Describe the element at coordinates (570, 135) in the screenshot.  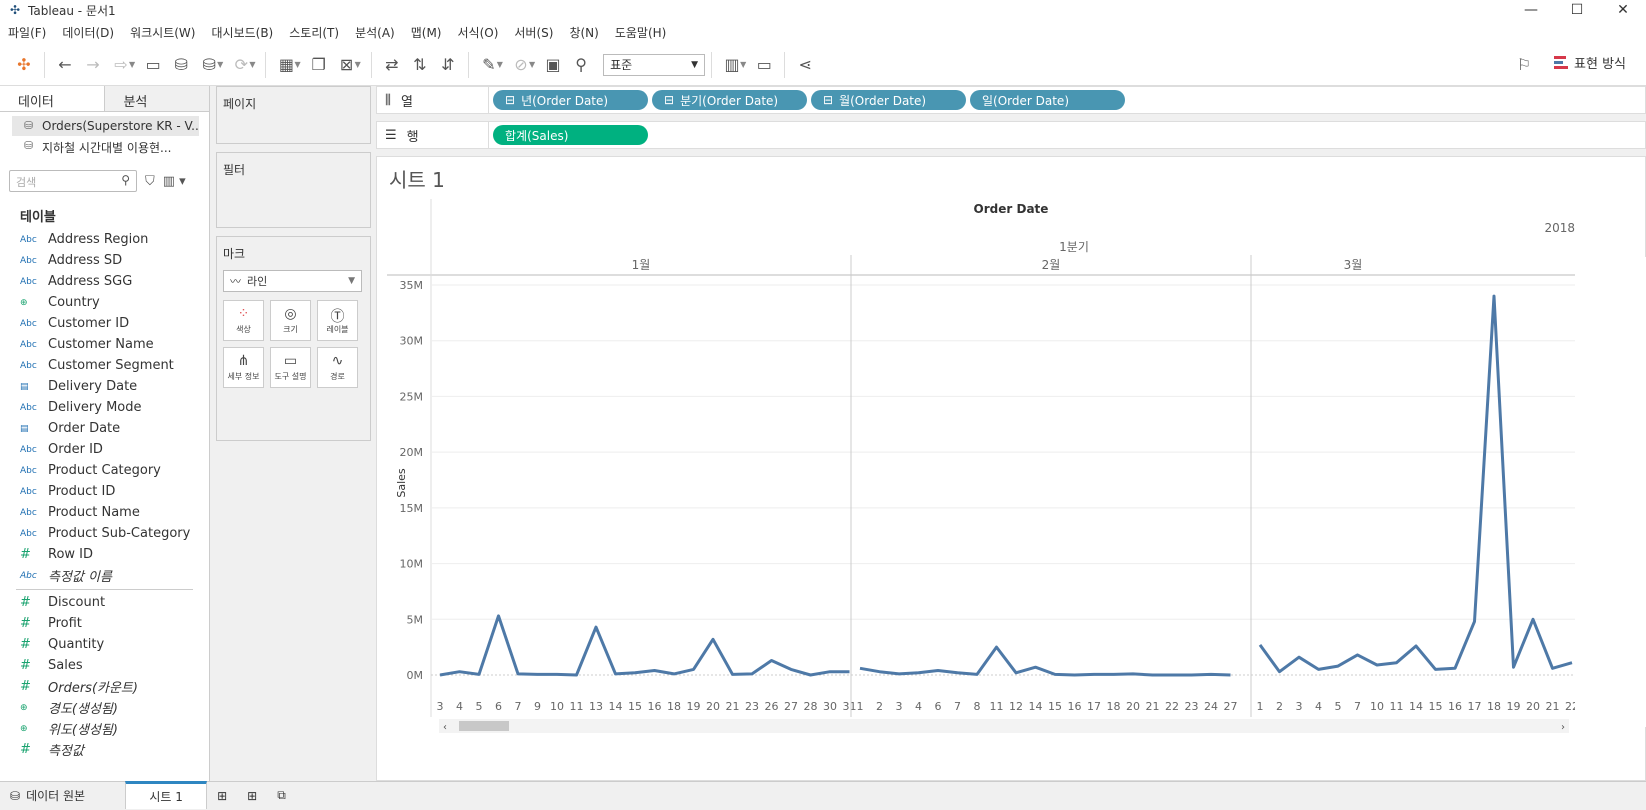
I see `pill-sum-sales: 합계(Sales)` at that location.